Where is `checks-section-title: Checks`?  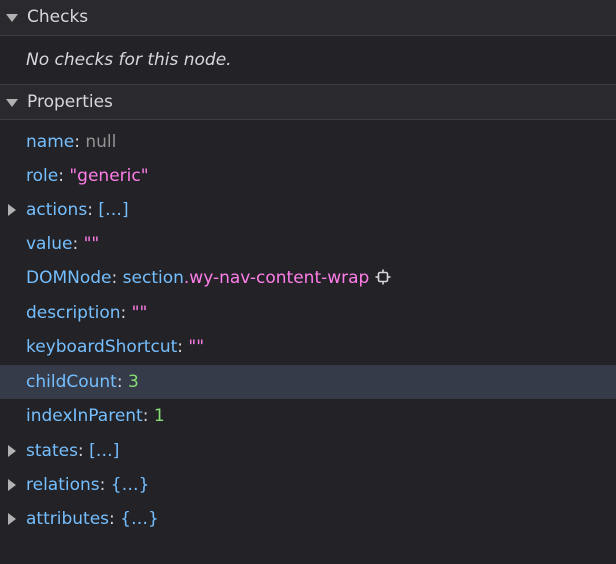
checks-section-title: Checks is located at coordinates (58, 17).